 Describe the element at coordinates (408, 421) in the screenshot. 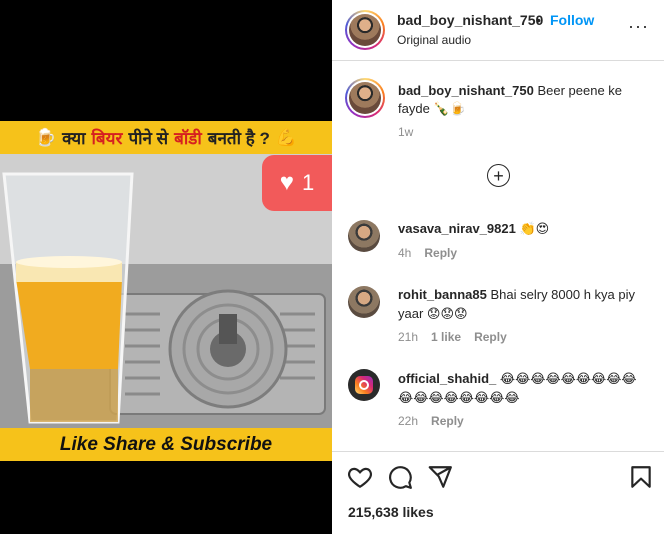

I see `comment-time: 22h` at that location.